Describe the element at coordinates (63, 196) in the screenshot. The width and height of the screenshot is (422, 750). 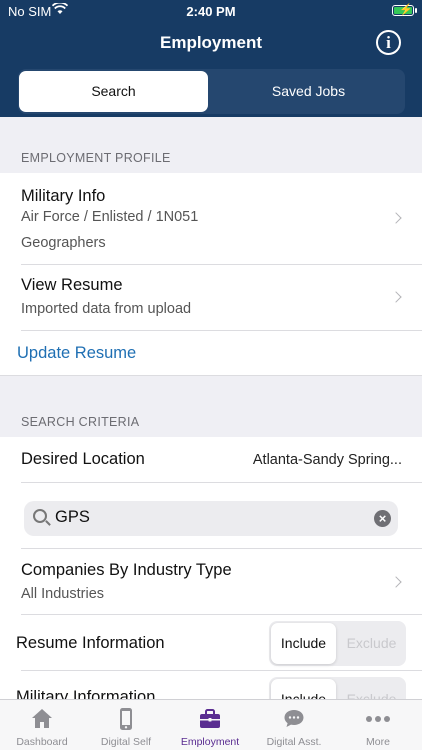
I see `military-info-title: Military Info` at that location.